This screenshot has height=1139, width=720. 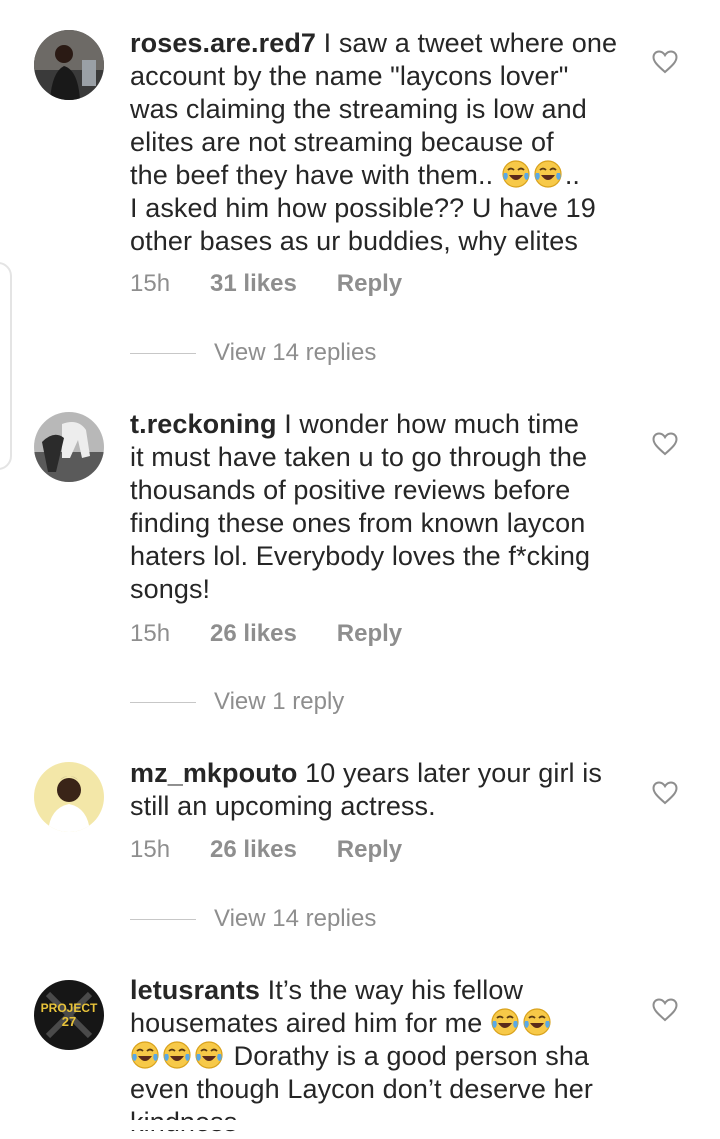 I want to click on likes-count: 31 likes, so click(x=253, y=284).